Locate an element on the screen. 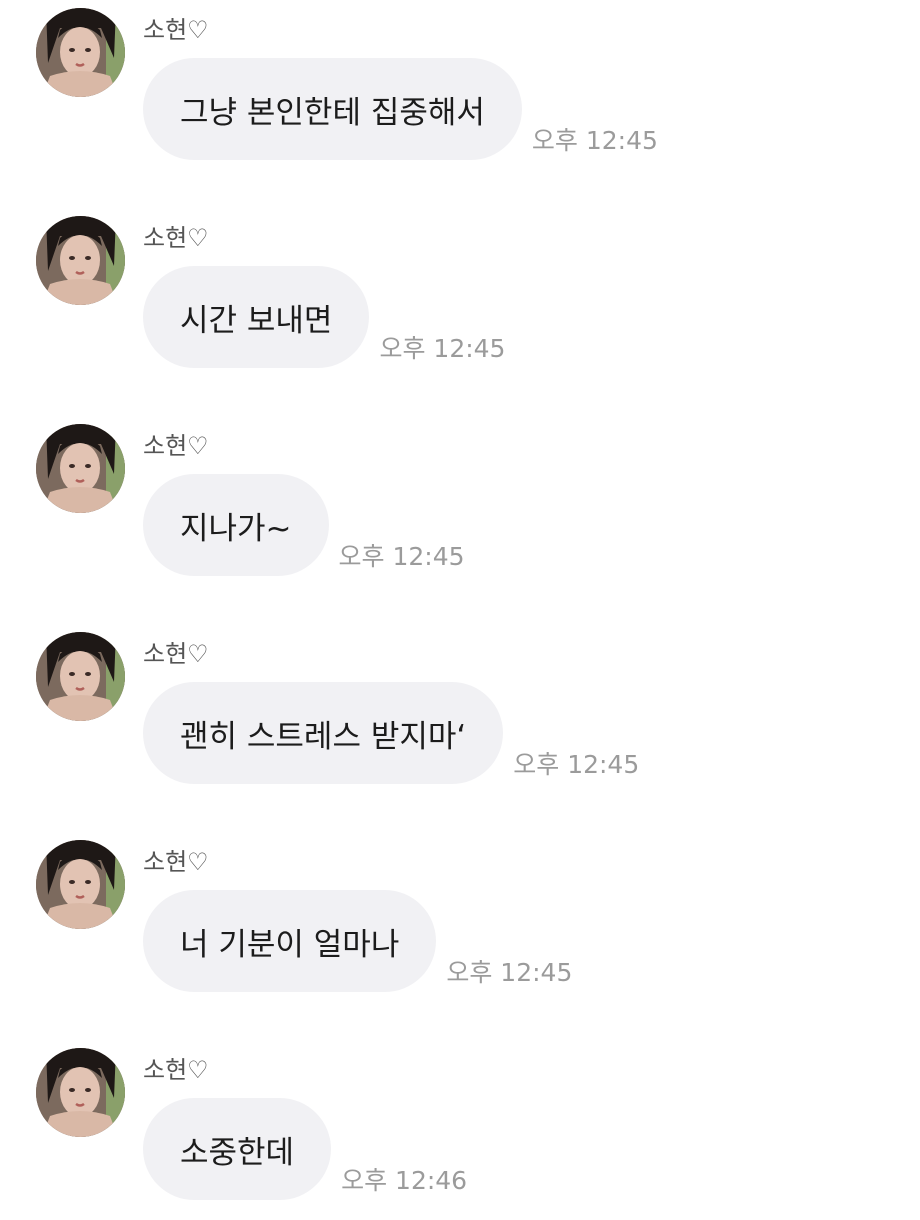  message-item: 소현♡ 그냥 본인한테 집중해서 오후 12:45 is located at coordinates (460, 90).